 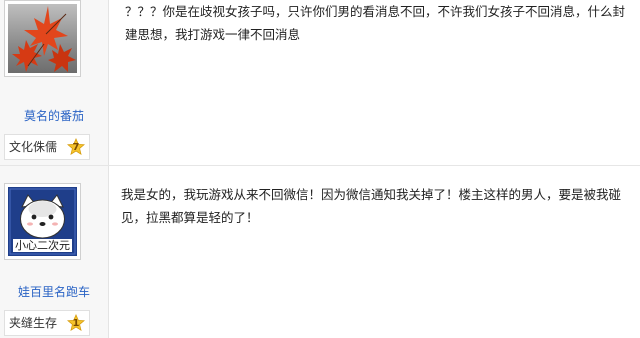 I want to click on author-sidebar: 莫名的番茄 文化侏儒 7, so click(x=54, y=83).